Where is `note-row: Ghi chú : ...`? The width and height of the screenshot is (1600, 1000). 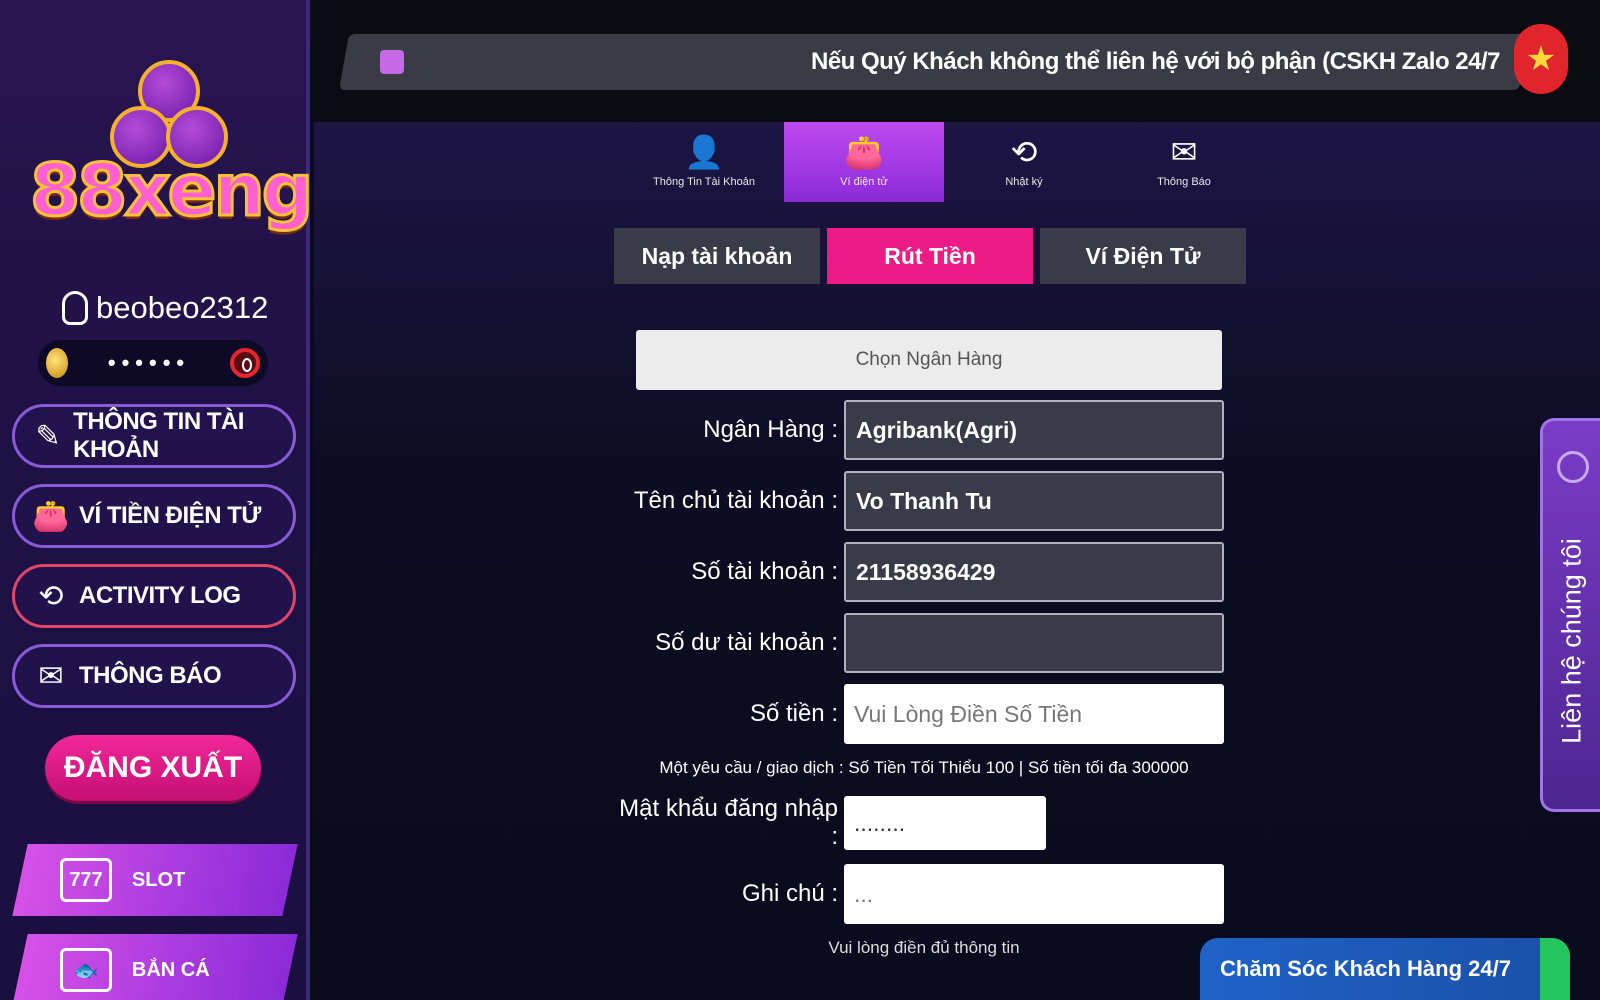
note-row: Ghi chú : ... is located at coordinates (919, 894).